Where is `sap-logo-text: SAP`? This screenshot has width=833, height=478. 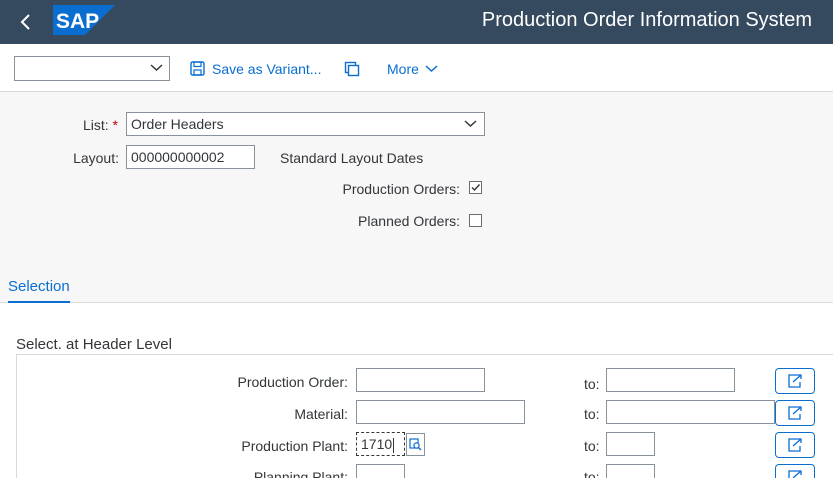
sap-logo-text: SAP is located at coordinates (77, 21).